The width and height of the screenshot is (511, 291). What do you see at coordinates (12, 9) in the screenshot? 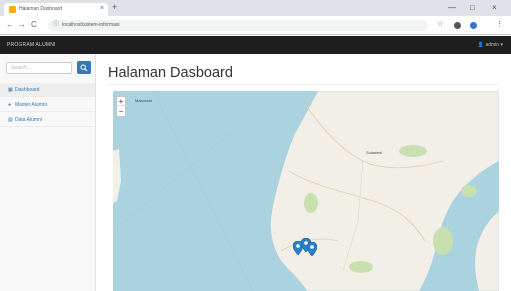
I see `favicon-icon` at bounding box center [12, 9].